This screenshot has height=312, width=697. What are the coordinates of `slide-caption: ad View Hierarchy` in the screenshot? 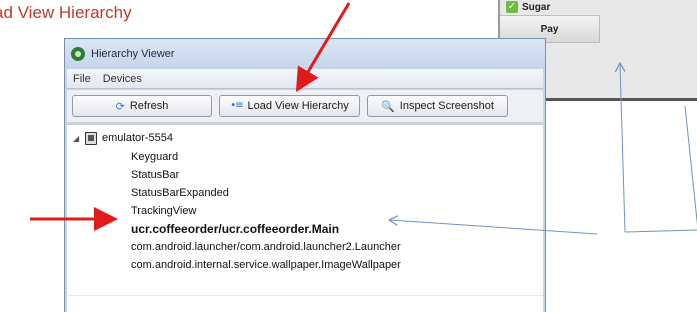 It's located at (66, 12).